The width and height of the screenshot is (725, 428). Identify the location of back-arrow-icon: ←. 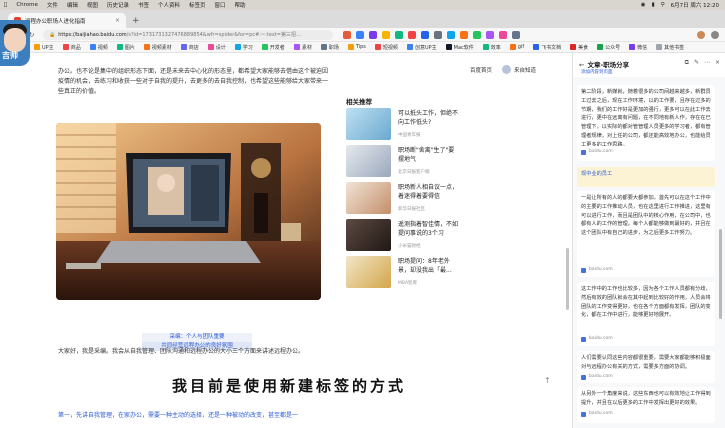
(581, 65).